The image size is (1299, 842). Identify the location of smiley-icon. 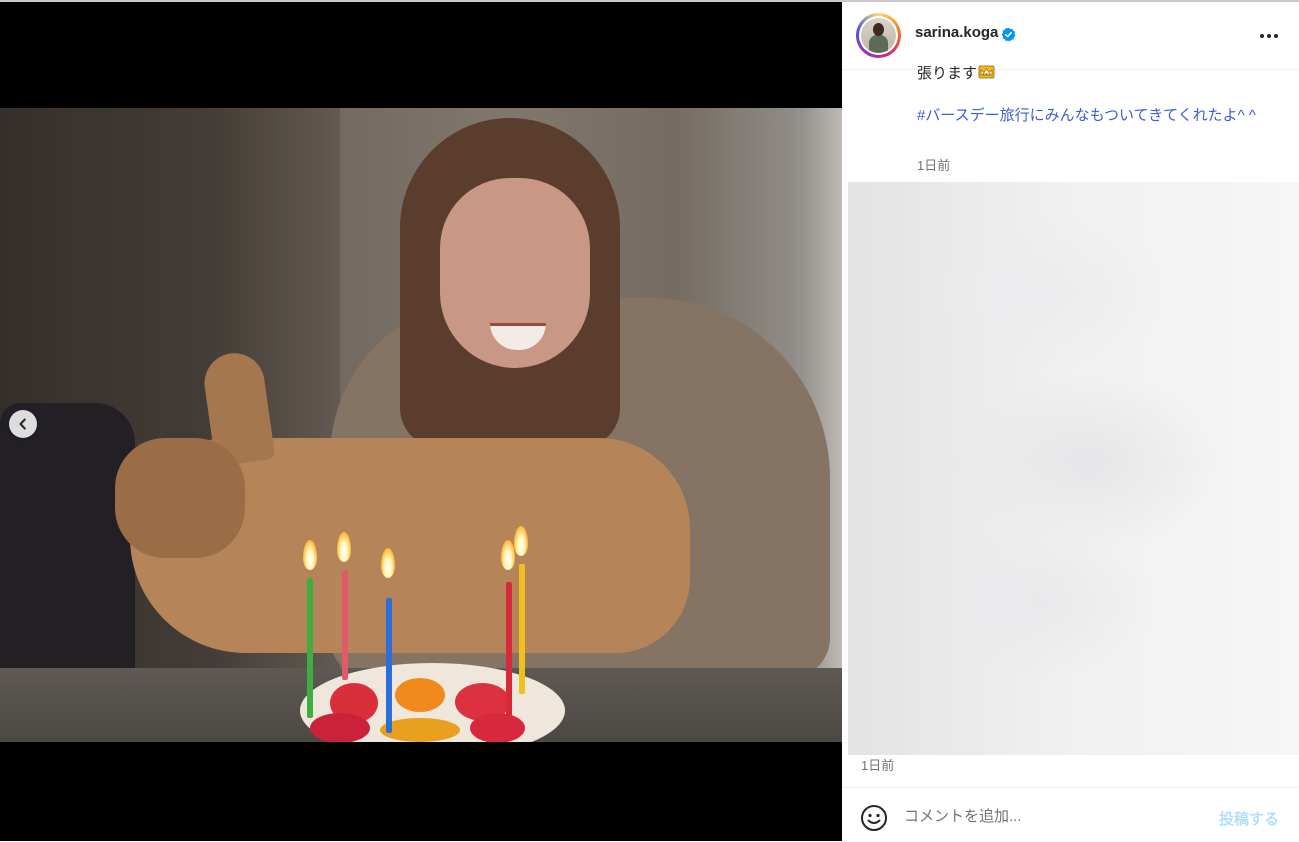
(874, 818).